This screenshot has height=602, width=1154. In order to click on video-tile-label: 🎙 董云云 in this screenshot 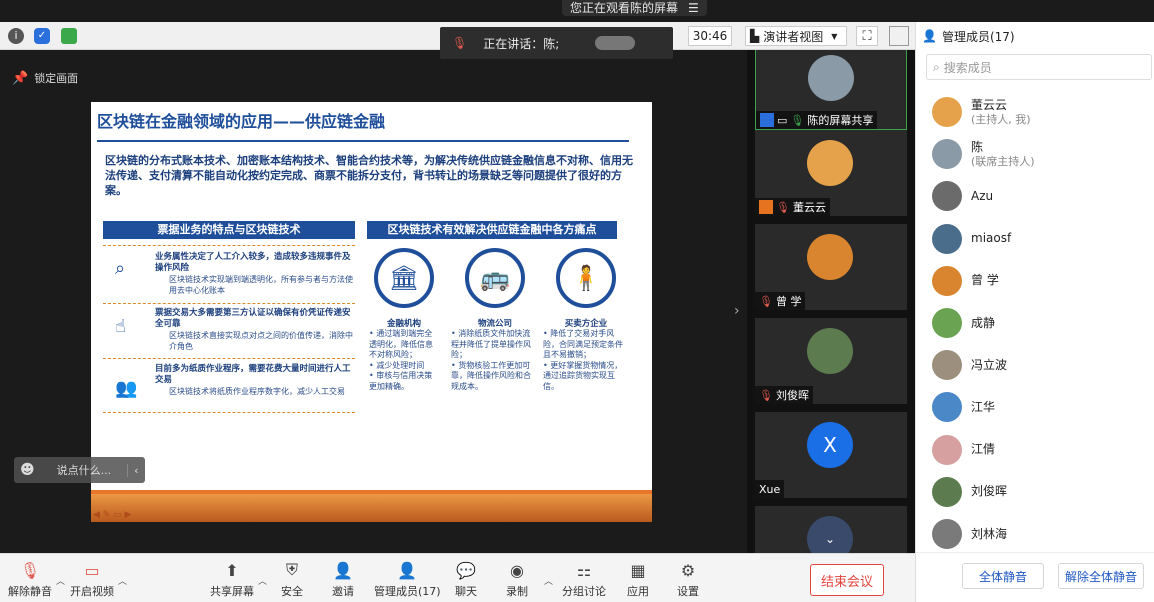, I will do `click(792, 207)`.